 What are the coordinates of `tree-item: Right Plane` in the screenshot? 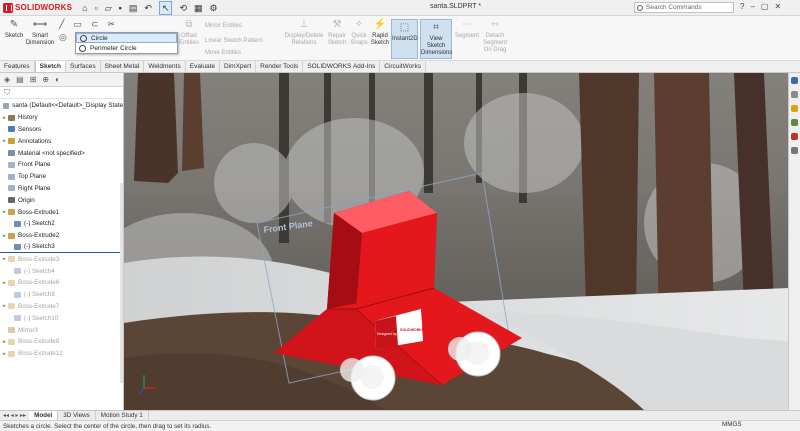 It's located at (61, 189).